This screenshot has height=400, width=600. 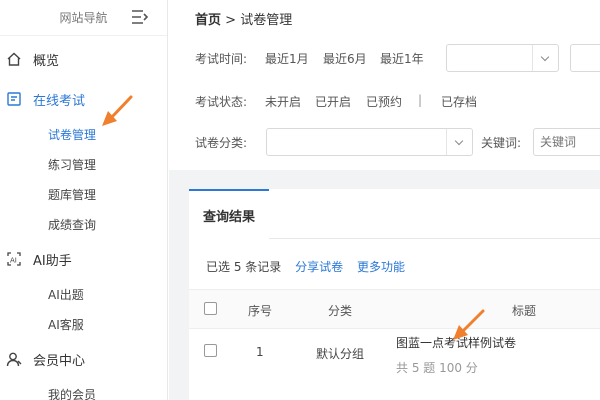 What do you see at coordinates (434, 238) in the screenshot?
I see `tab-divider` at bounding box center [434, 238].